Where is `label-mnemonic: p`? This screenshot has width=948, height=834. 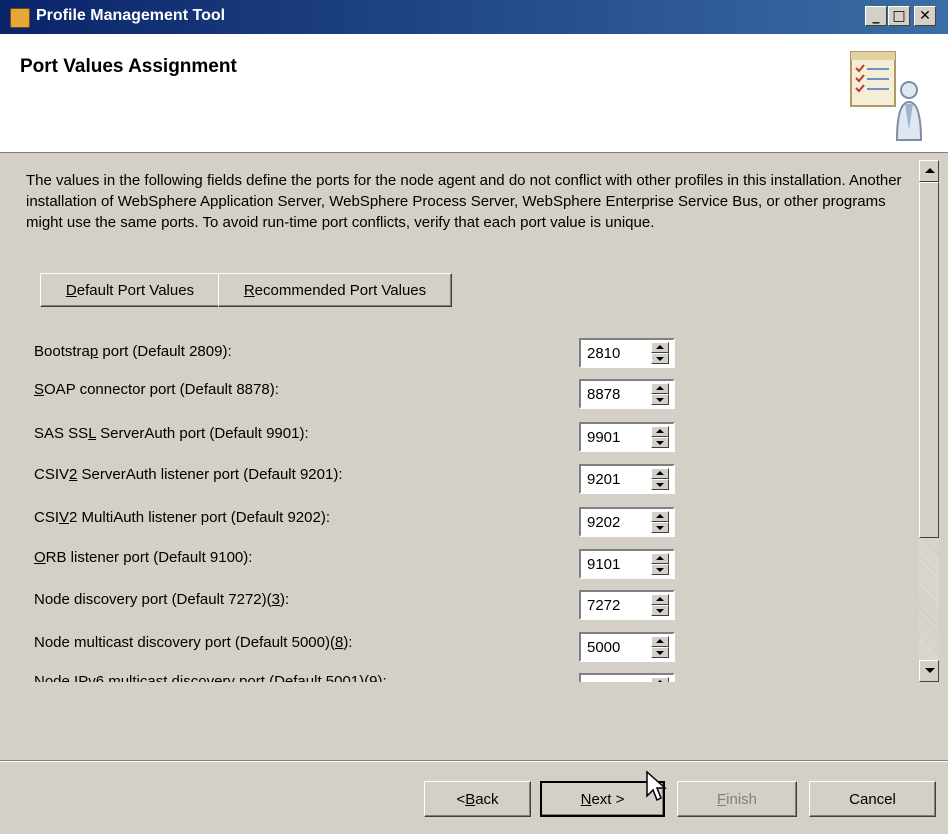
label-mnemonic: p is located at coordinates (94, 351).